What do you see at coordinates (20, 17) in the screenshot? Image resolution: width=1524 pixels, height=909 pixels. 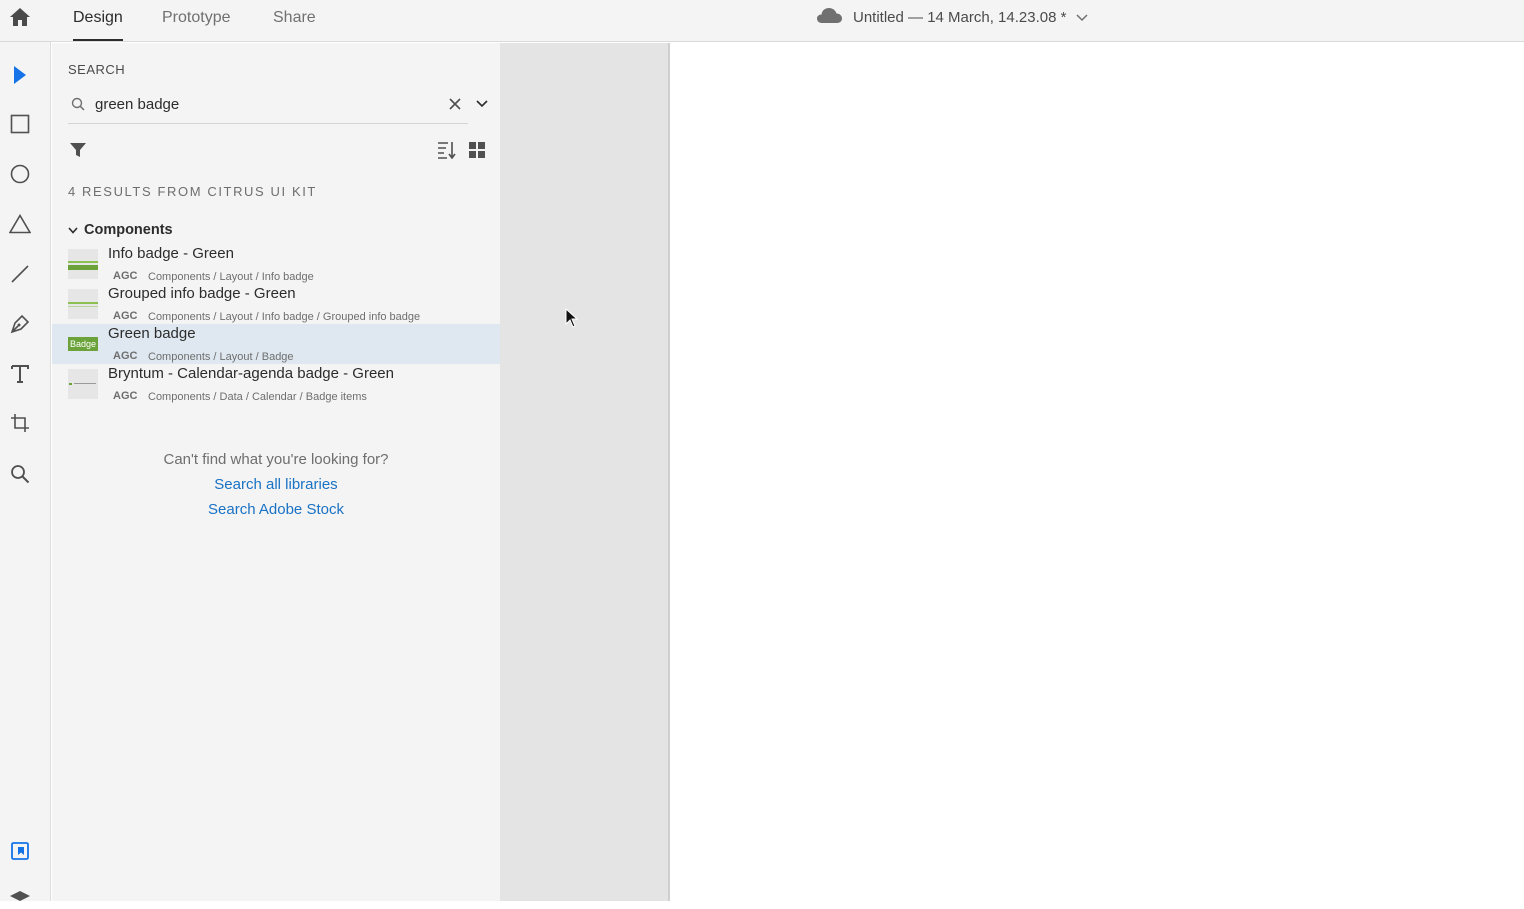 I see `home-icon` at bounding box center [20, 17].